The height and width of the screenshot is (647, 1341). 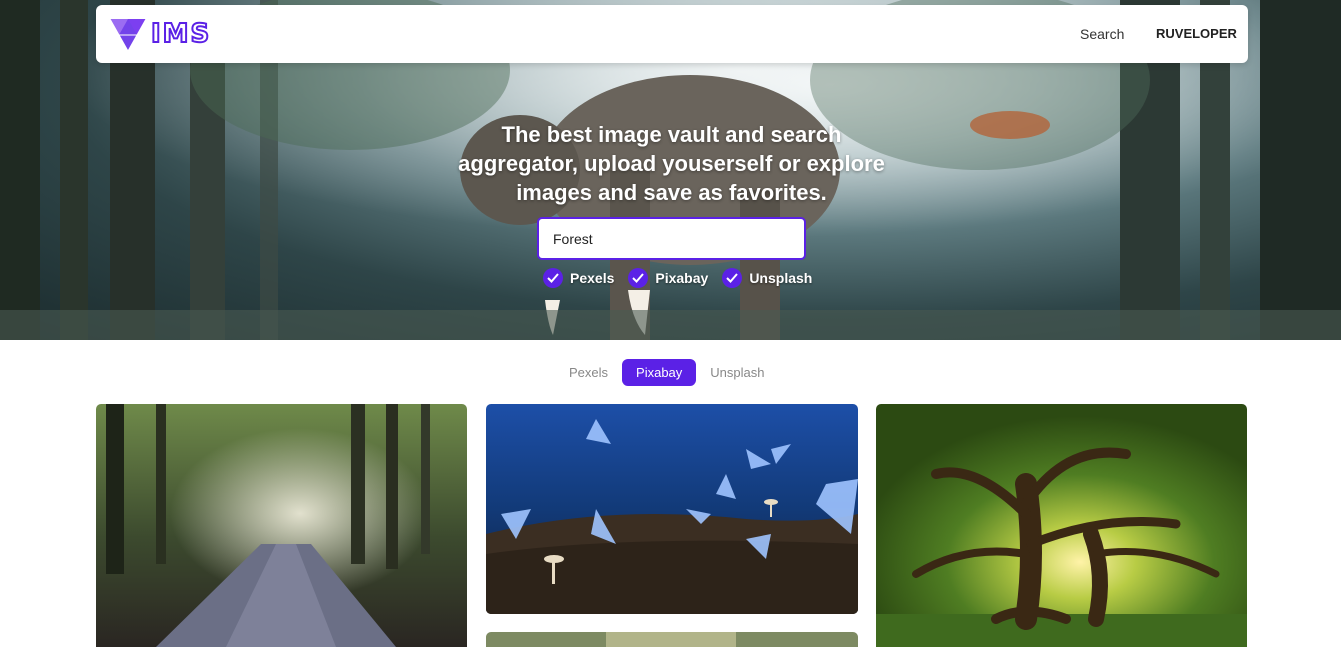 I want to click on source-checkbox-pexels: Pexels, so click(x=578, y=278).